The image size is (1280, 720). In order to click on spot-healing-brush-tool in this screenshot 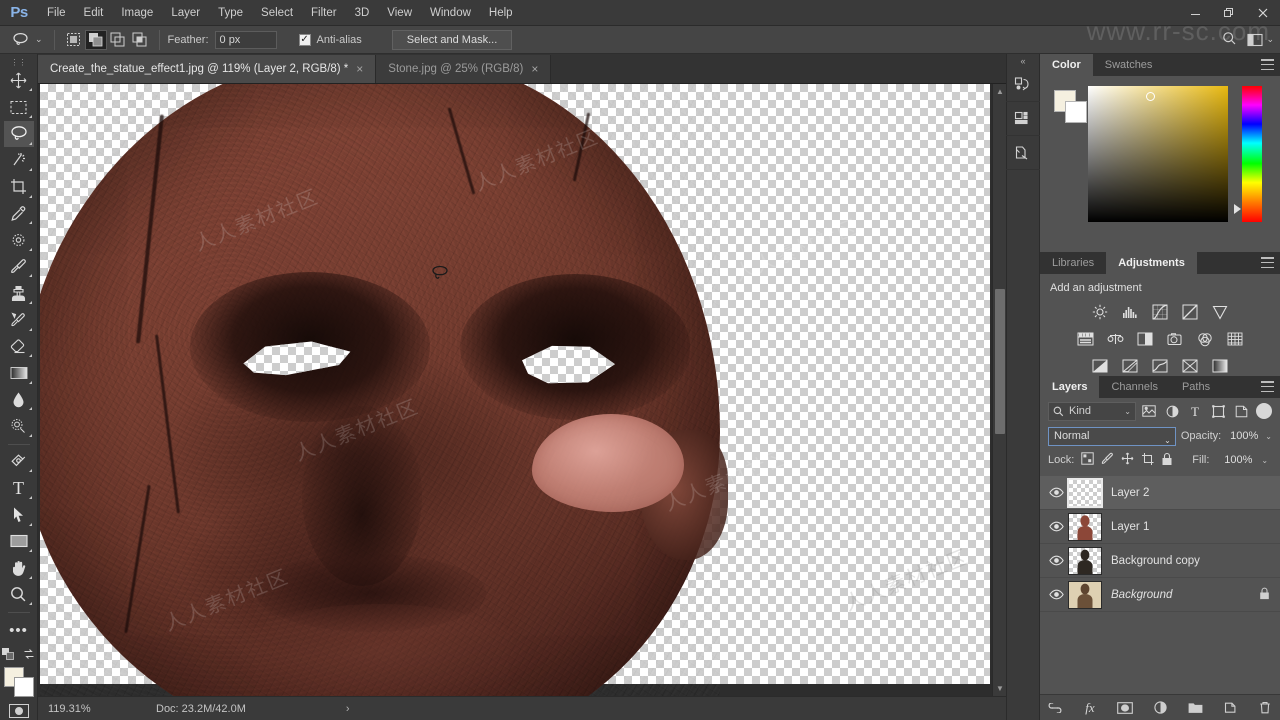, I will do `click(19, 240)`.